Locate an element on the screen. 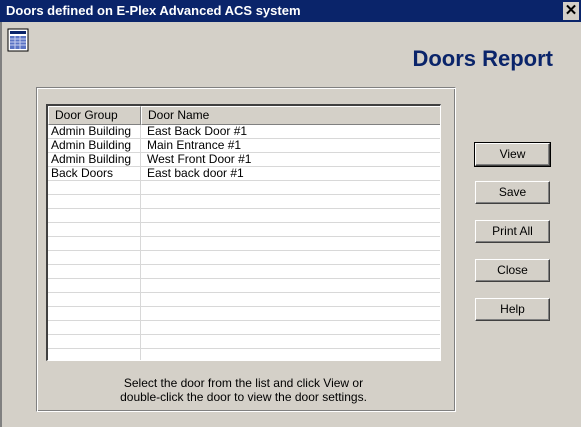 The height and width of the screenshot is (427, 581). table-row: Admin Building West Front Door #1 is located at coordinates (244, 160).